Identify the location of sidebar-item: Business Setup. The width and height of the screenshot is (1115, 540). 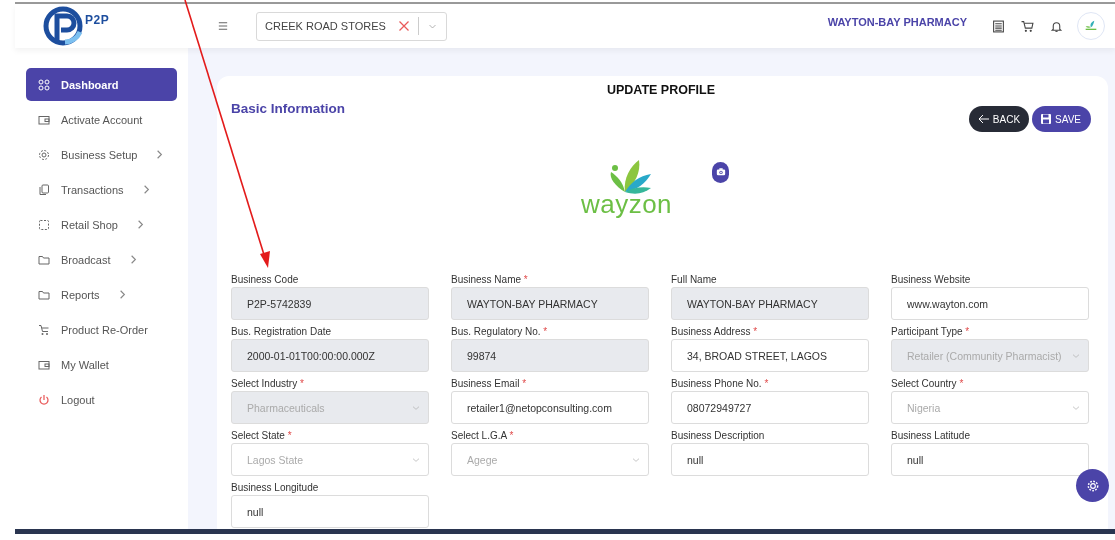
(101, 154).